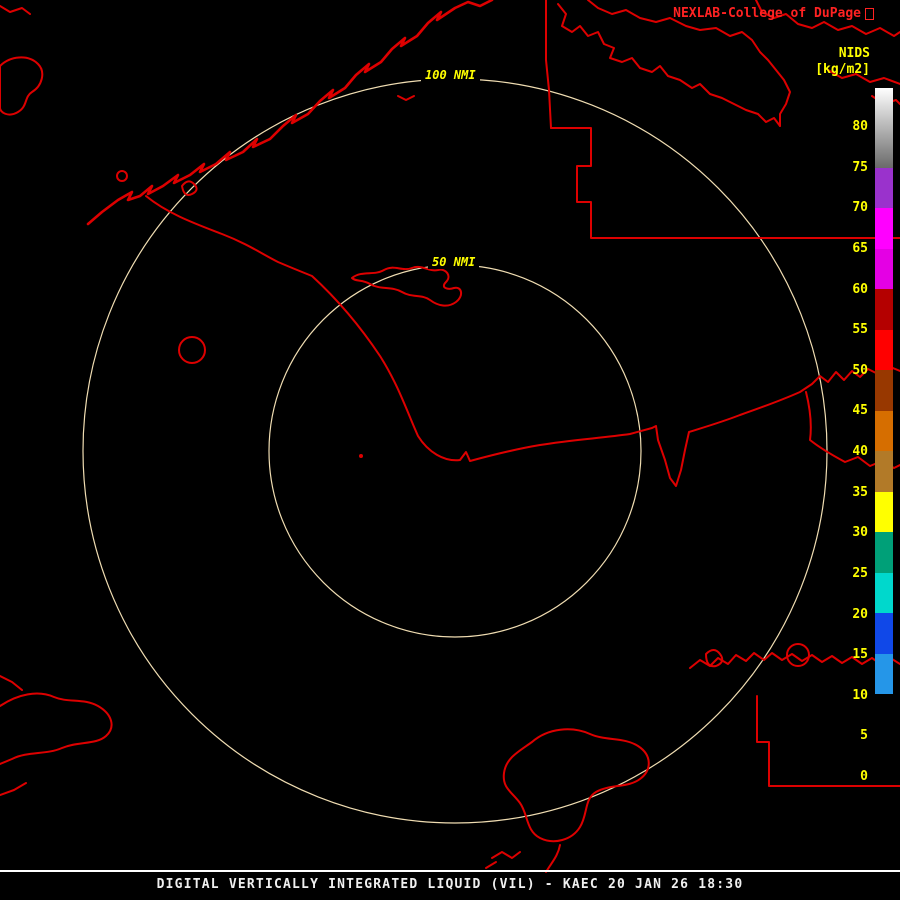  I want to click on credit-text: NEXLAB-College of DuPage, so click(767, 13).